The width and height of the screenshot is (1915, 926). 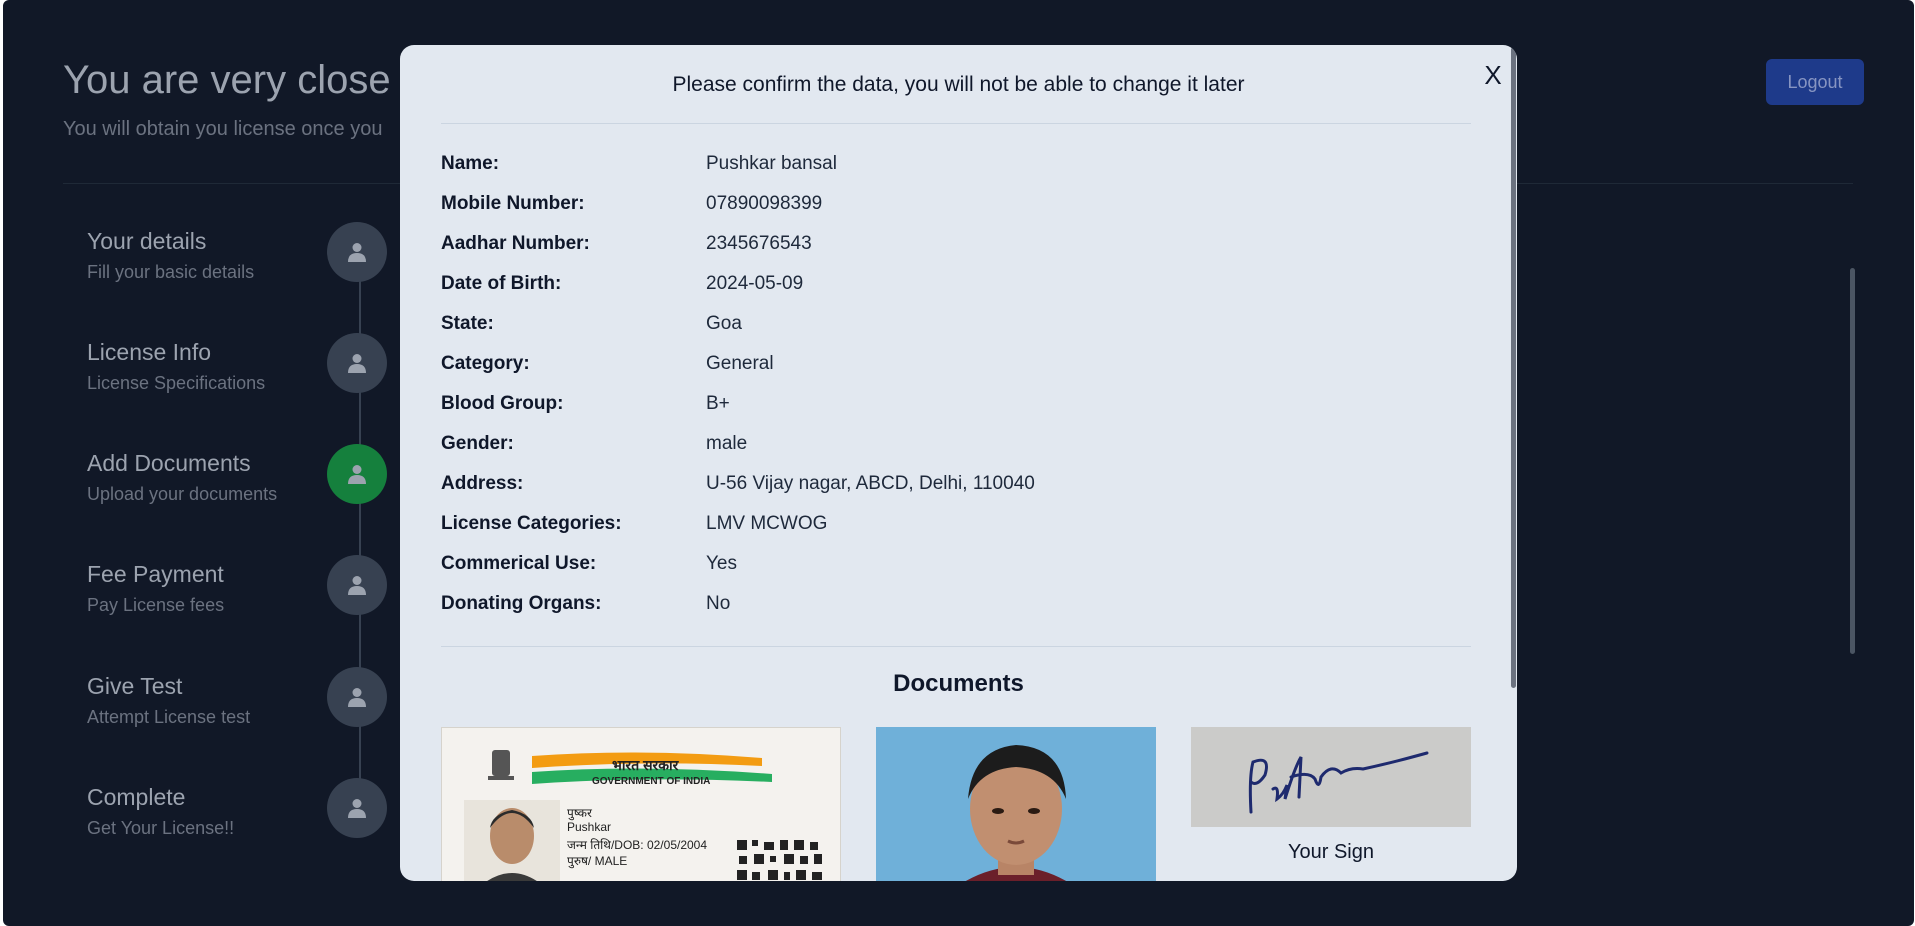 What do you see at coordinates (519, 563) in the screenshot?
I see `detail-label: Commerical Use:` at bounding box center [519, 563].